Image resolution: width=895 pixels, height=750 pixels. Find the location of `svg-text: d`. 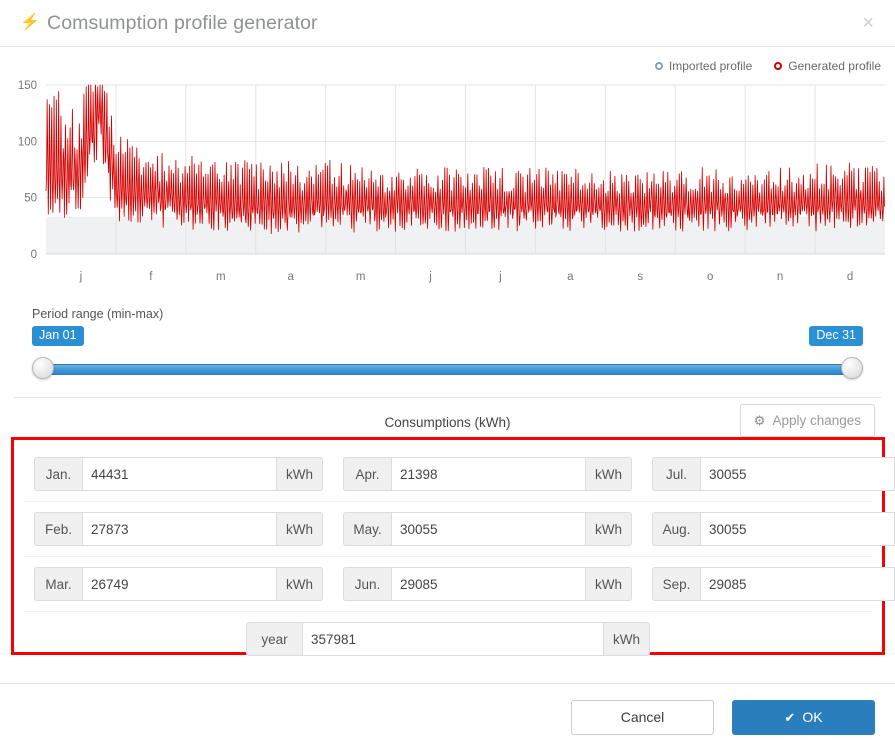

svg-text: d is located at coordinates (850, 277).